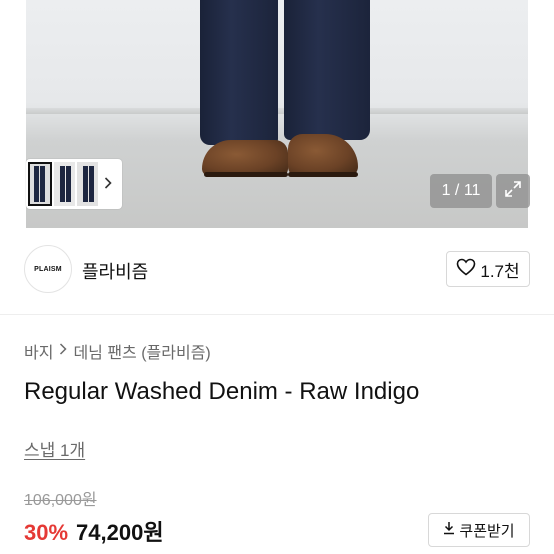  Describe the element at coordinates (487, 531) in the screenshot. I see `coupon-label: 쿠폰받기` at that location.